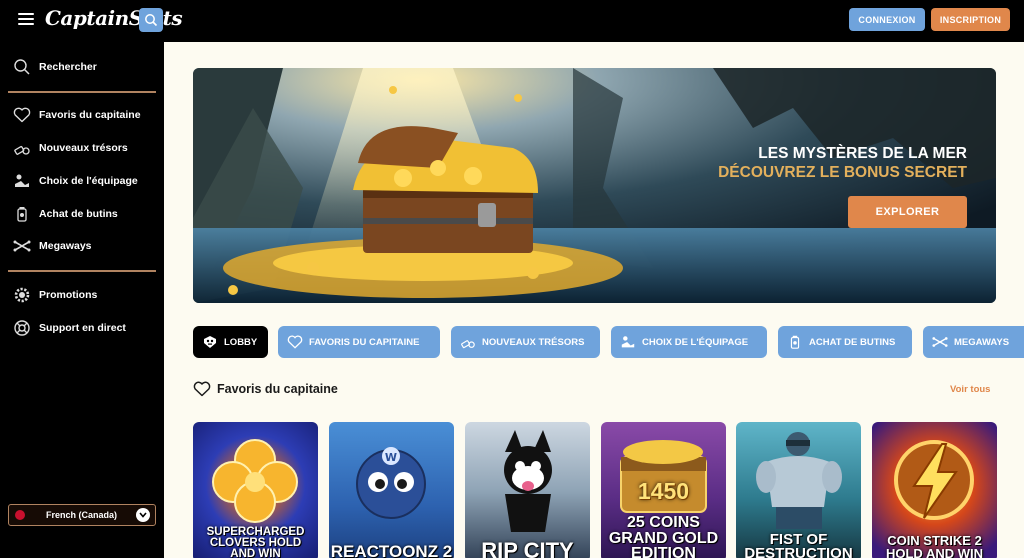  What do you see at coordinates (391, 483) in the screenshot?
I see `monster-icon: W` at bounding box center [391, 483].